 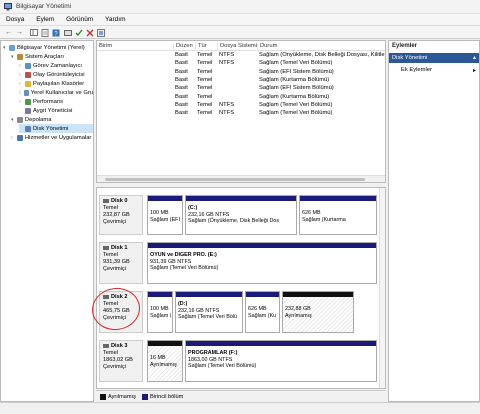 I want to click on legend-primary: Birincil bölüm, so click(x=167, y=397).